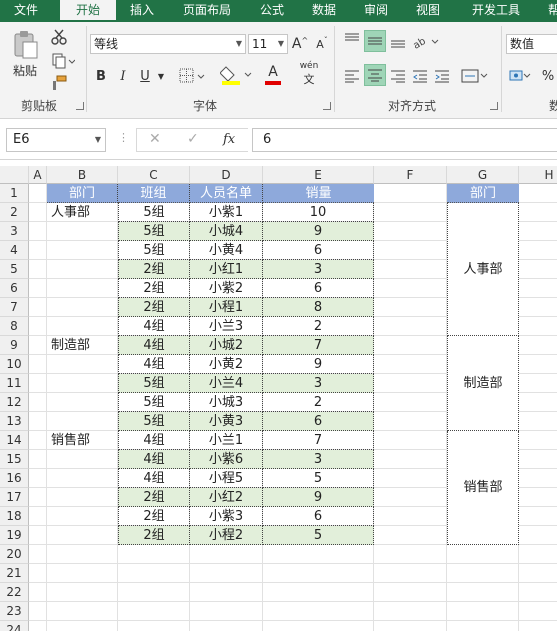 The image size is (557, 631). I want to click on table-cell: 小黄3, so click(226, 421).